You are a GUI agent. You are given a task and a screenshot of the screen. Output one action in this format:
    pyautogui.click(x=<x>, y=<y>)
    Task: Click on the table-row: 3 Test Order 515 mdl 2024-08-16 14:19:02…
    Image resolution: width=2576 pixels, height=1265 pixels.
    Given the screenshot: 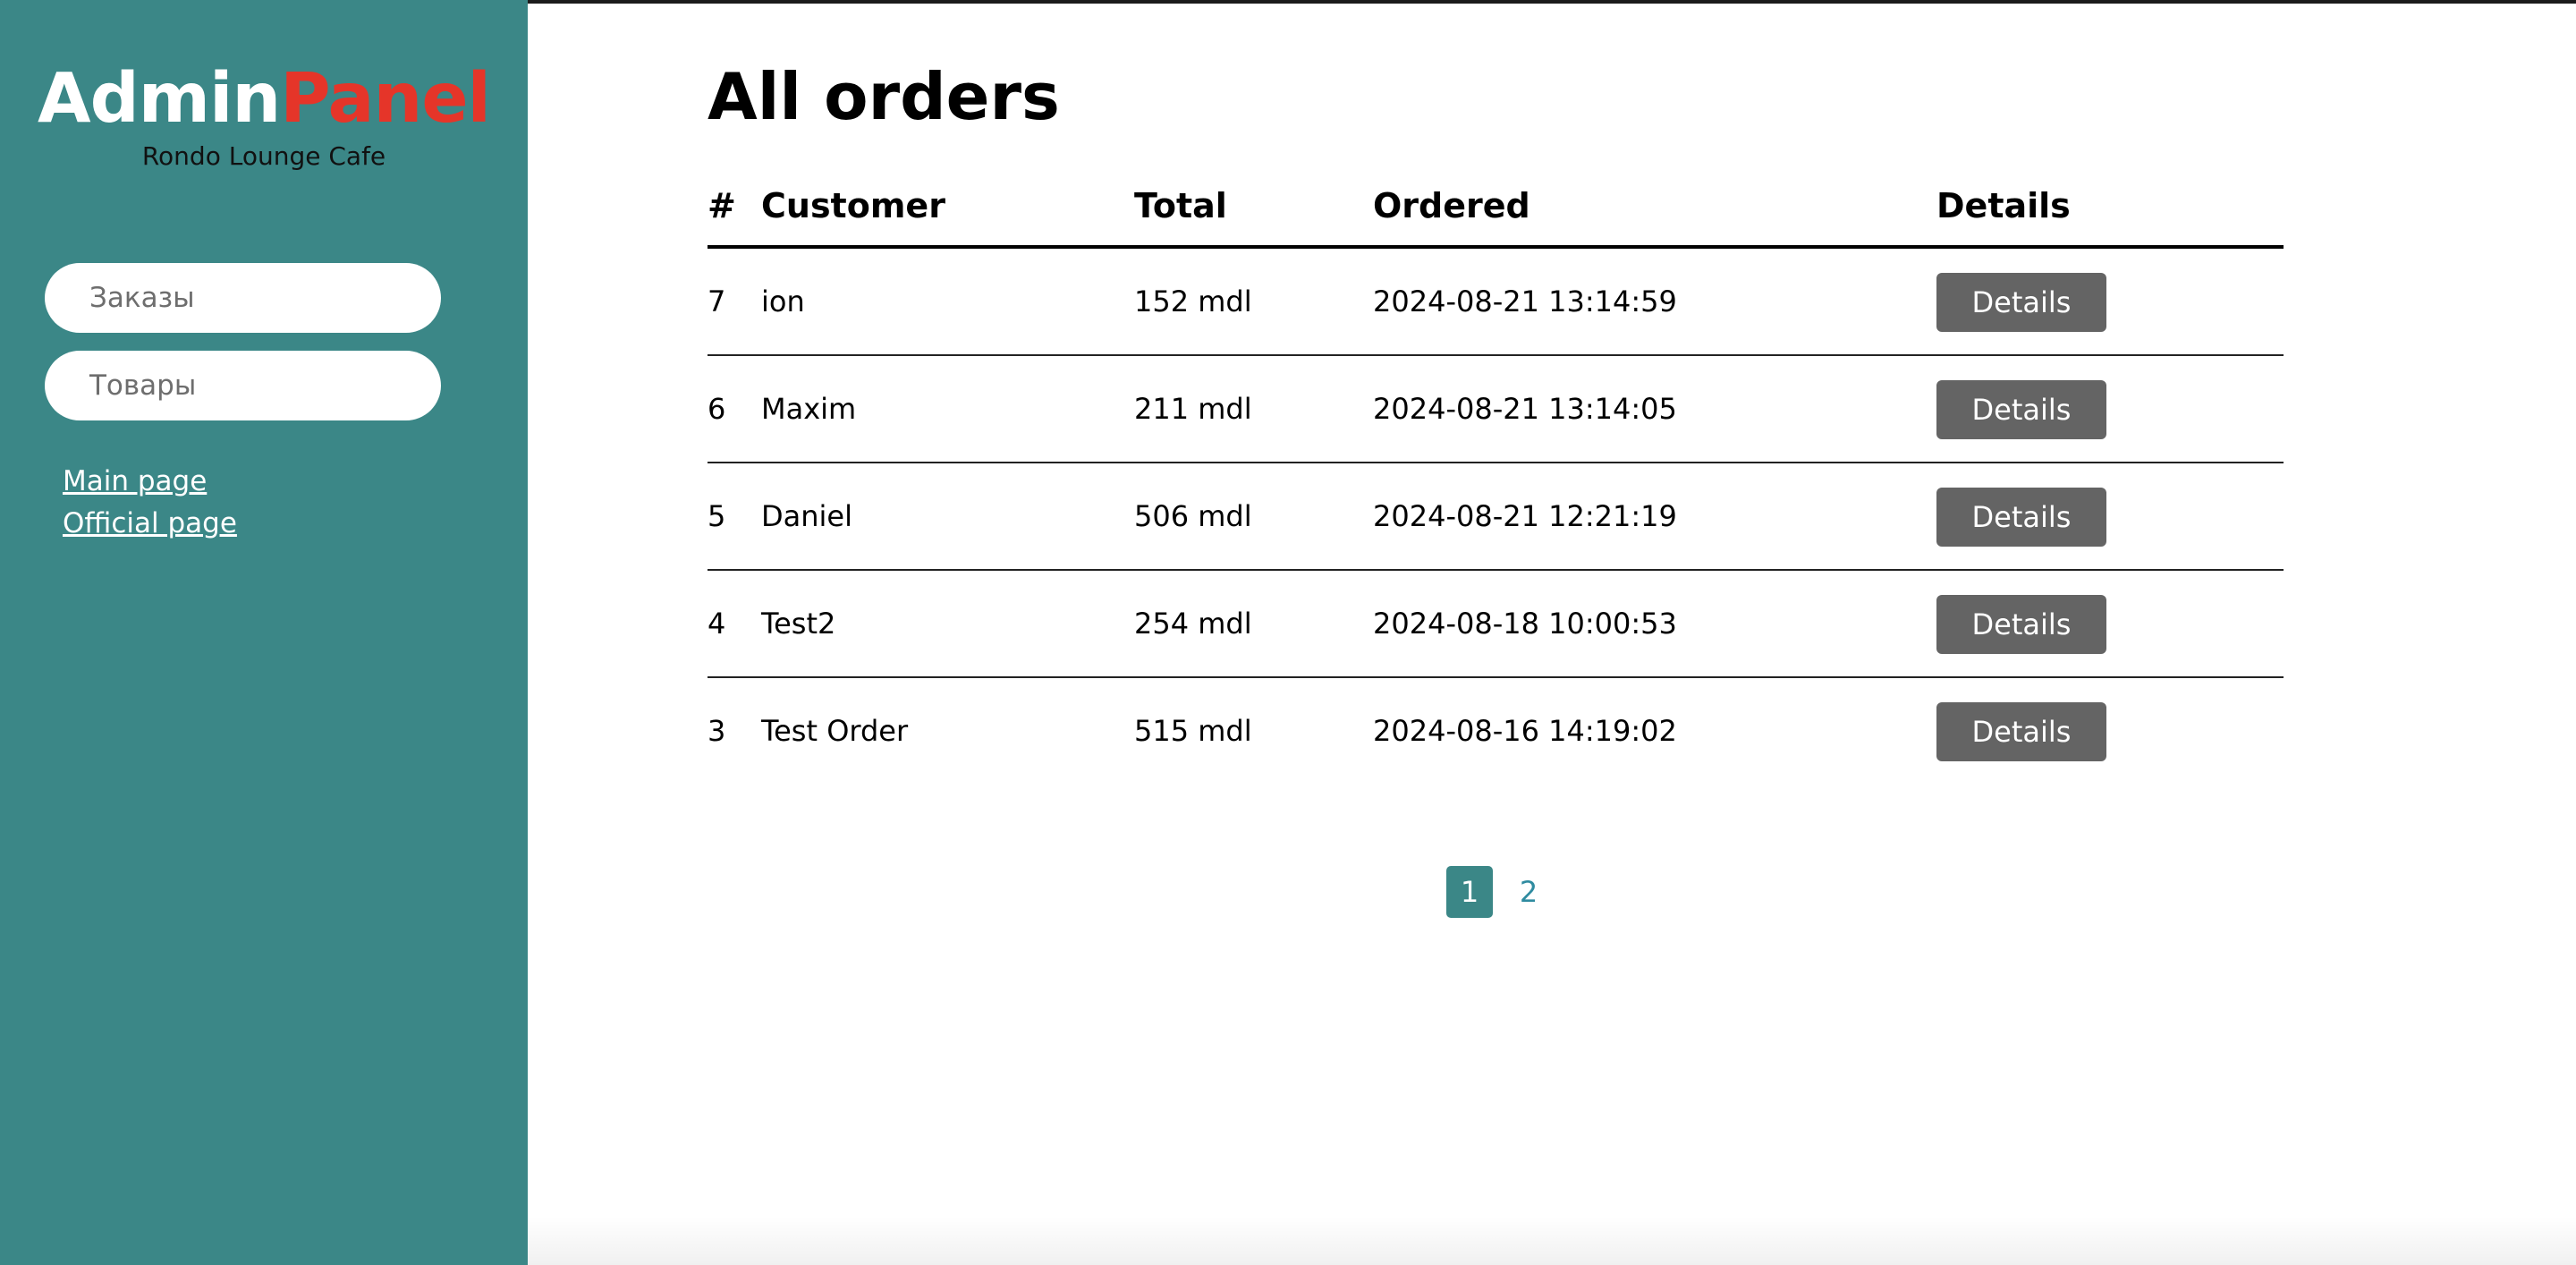 What is the action you would take?
    pyautogui.click(x=1496, y=731)
    